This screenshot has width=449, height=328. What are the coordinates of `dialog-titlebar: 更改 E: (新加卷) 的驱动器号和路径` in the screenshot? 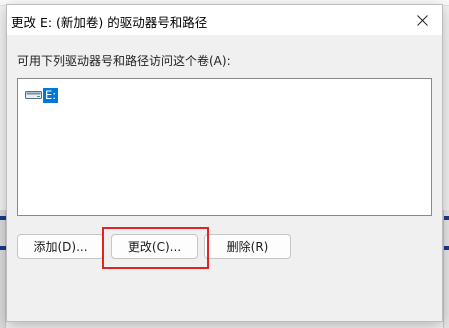 It's located at (224, 20).